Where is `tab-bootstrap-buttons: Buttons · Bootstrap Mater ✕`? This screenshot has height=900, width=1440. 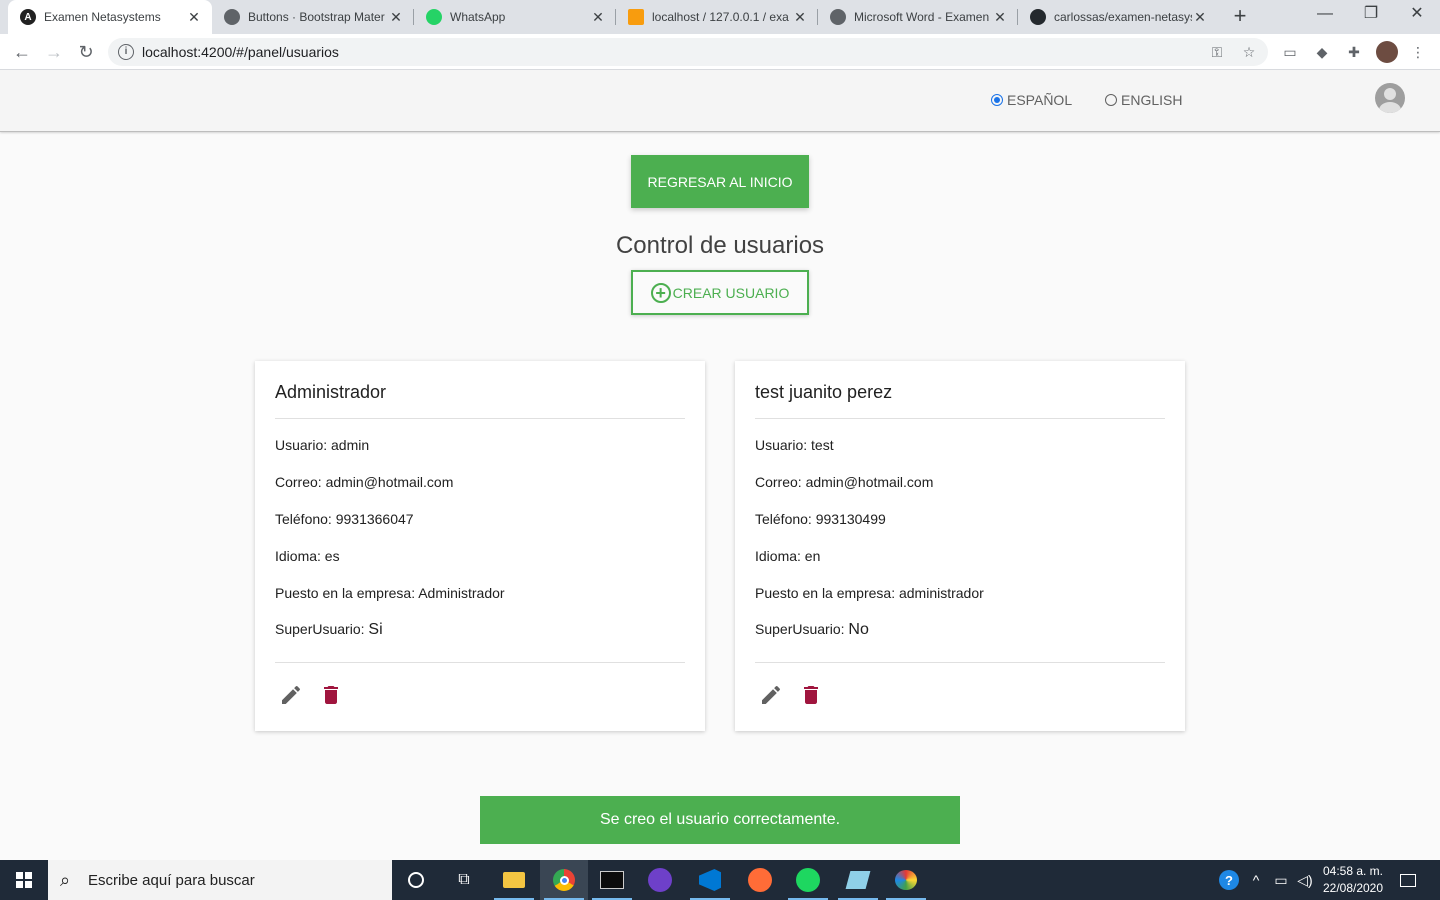 tab-bootstrap-buttons: Buttons · Bootstrap Mater ✕ is located at coordinates (313, 17).